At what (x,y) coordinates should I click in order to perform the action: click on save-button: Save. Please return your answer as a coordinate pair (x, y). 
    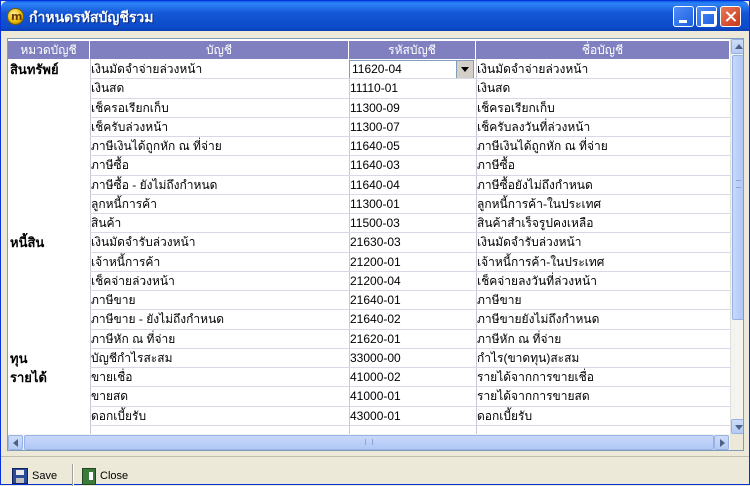
    Looking at the image, I should click on (34, 476).